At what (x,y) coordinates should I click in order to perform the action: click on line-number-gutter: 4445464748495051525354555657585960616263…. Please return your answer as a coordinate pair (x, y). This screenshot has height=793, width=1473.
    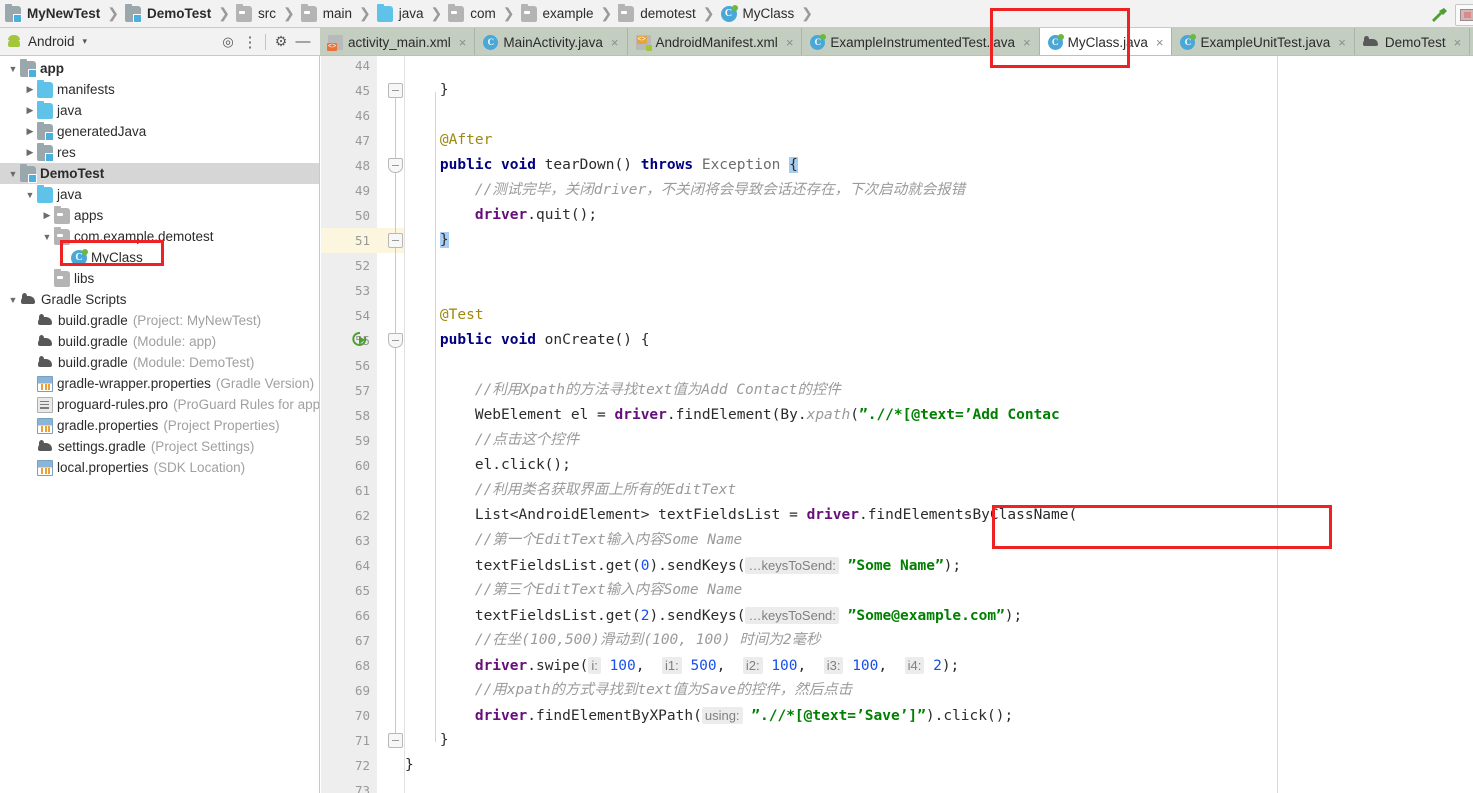
    Looking at the image, I should click on (349, 424).